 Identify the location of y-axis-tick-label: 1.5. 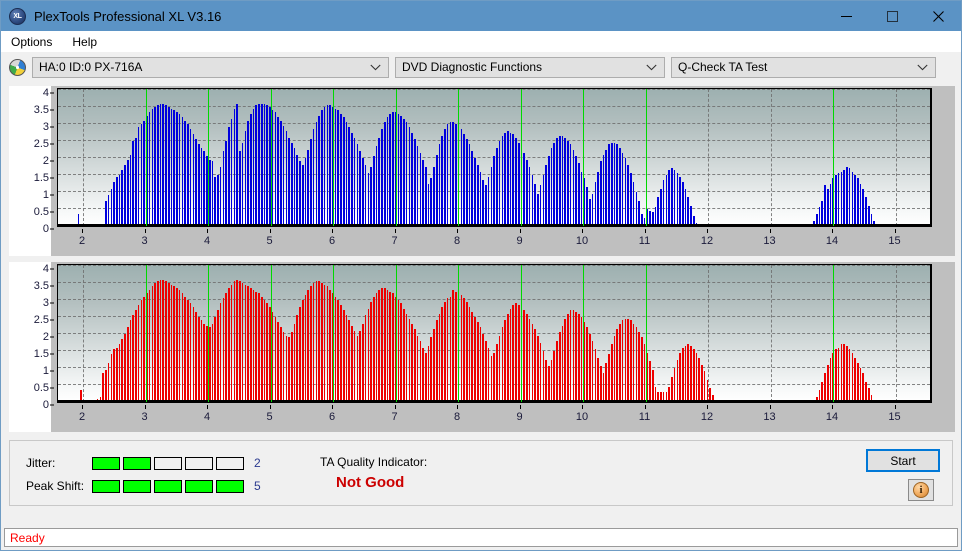
(44, 178).